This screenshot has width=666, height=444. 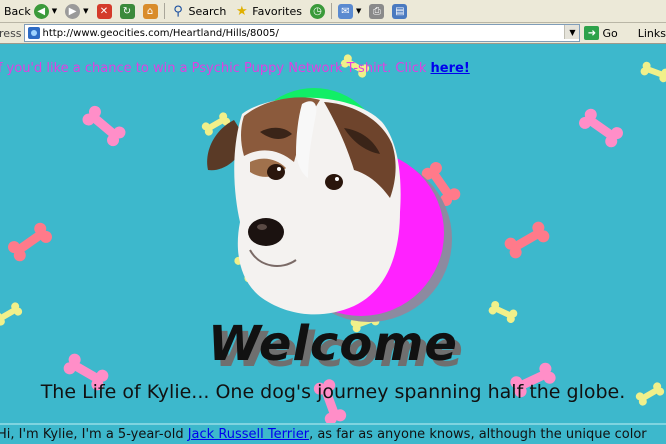 What do you see at coordinates (11, 33) in the screenshot?
I see `address-label: Address` at bounding box center [11, 33].